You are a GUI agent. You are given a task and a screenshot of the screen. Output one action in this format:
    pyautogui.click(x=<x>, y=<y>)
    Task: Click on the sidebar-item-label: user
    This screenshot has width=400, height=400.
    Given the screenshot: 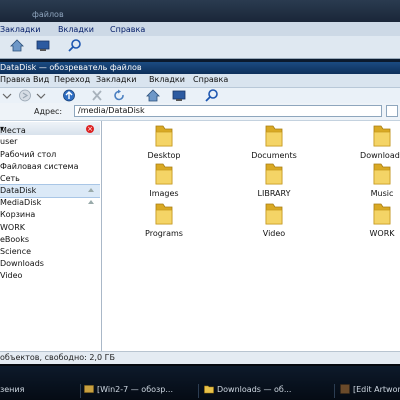 What is the action you would take?
    pyautogui.click(x=9, y=141)
    